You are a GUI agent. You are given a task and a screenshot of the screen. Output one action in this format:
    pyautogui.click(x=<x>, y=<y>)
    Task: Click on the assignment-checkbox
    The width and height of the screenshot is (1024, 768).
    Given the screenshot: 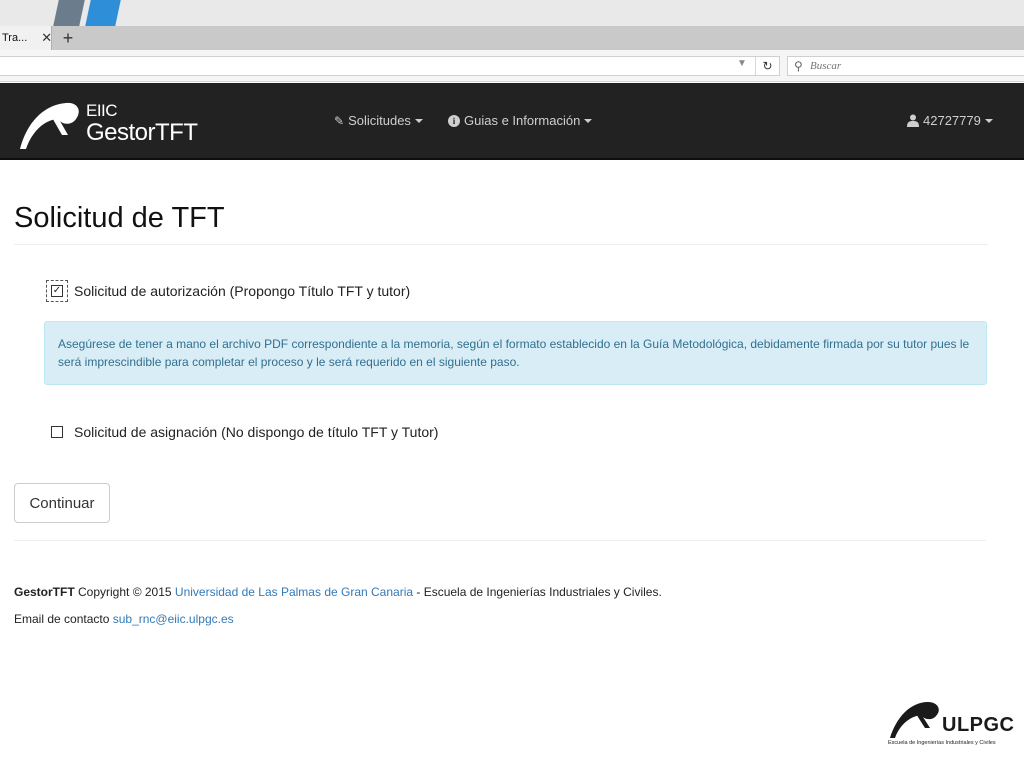 What is the action you would take?
    pyautogui.click(x=57, y=432)
    